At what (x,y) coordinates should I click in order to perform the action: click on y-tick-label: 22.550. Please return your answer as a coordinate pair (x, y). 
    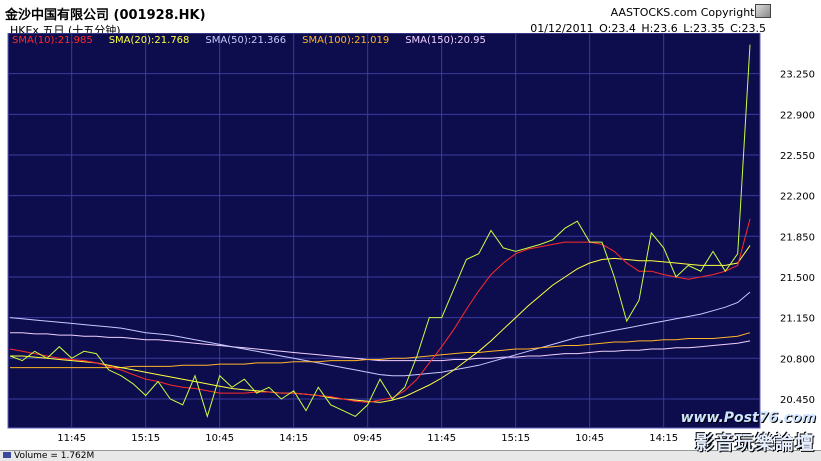
    Looking at the image, I should click on (797, 156).